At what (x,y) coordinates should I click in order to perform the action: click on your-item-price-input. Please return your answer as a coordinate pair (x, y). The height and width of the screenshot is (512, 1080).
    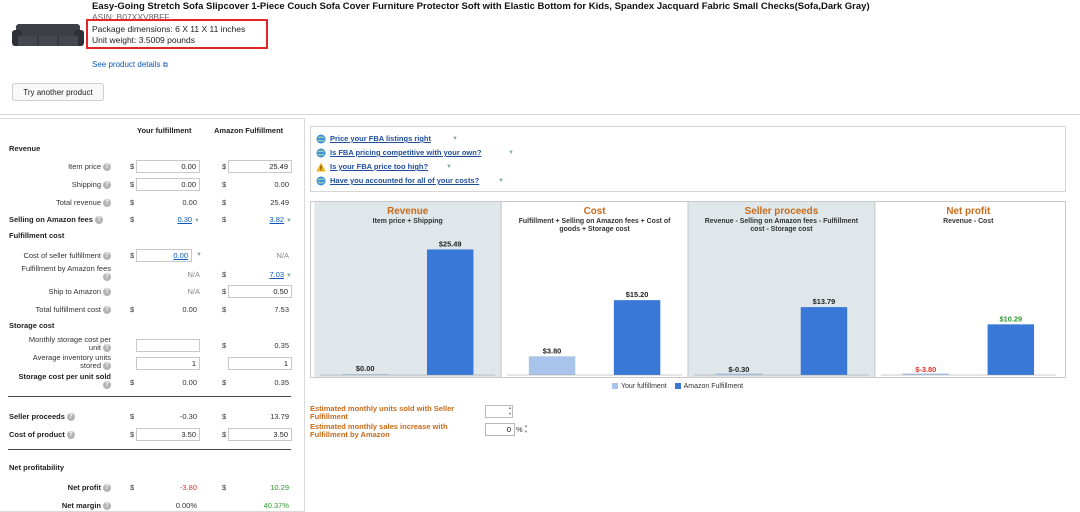
    Looking at the image, I should click on (168, 166).